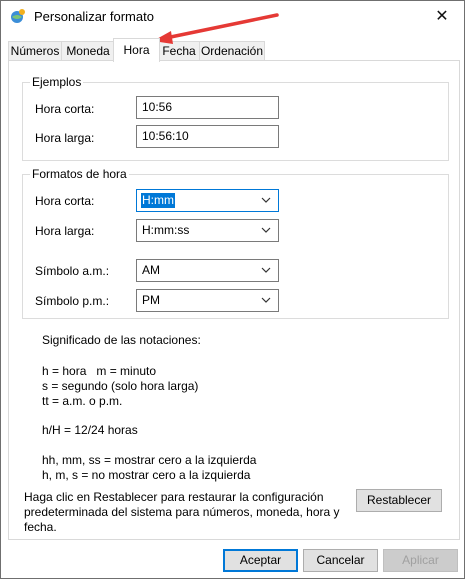  I want to click on cancel-button: Cancelar, so click(340, 560).